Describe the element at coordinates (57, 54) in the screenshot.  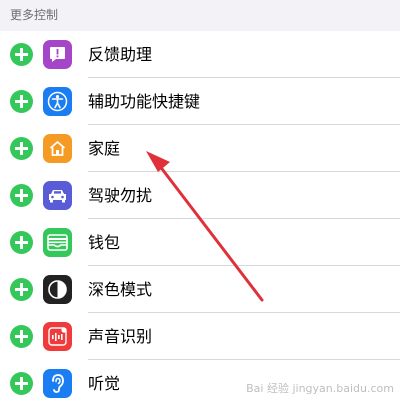
I see `feedback-assistant-icon` at that location.